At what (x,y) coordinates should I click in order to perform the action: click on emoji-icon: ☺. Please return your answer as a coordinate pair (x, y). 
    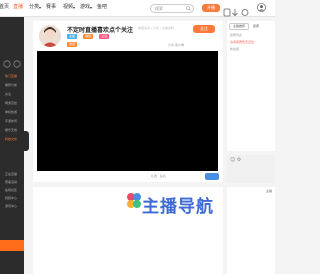
    Looking at the image, I should click on (232, 160).